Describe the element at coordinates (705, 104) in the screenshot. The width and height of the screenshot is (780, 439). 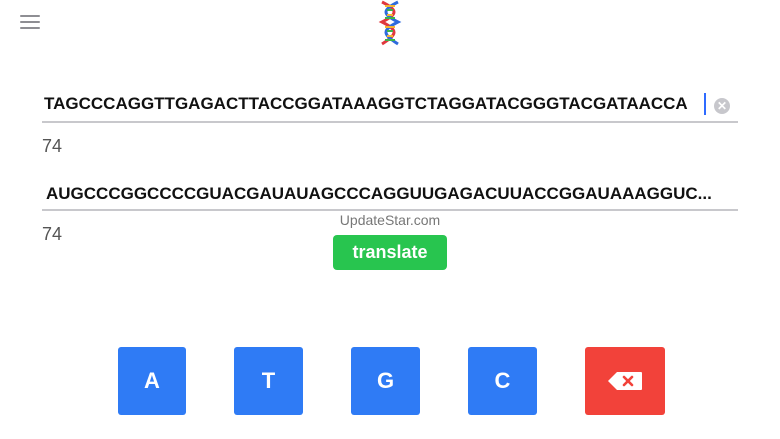
I see `text-caret` at that location.